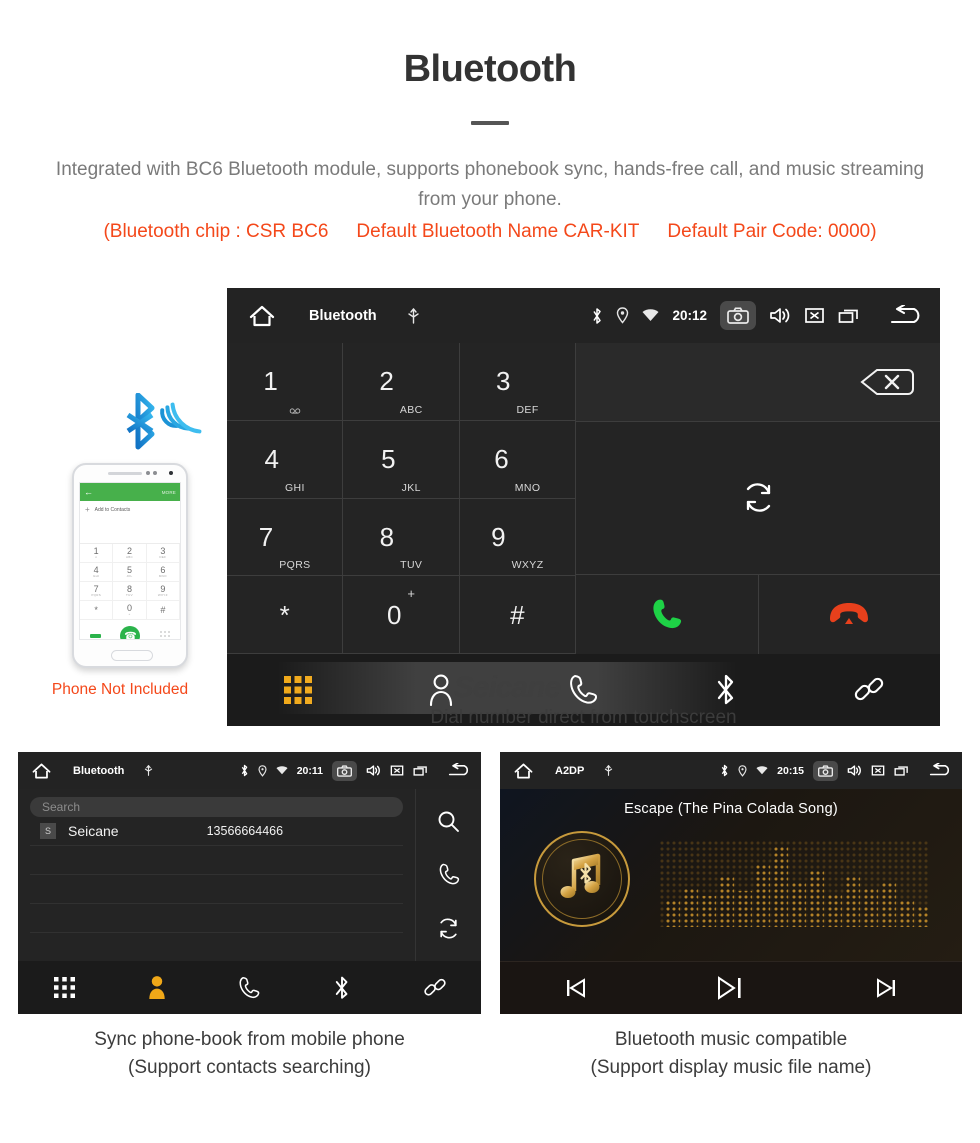  I want to click on dial-key-3: 3 DEF, so click(517, 382).